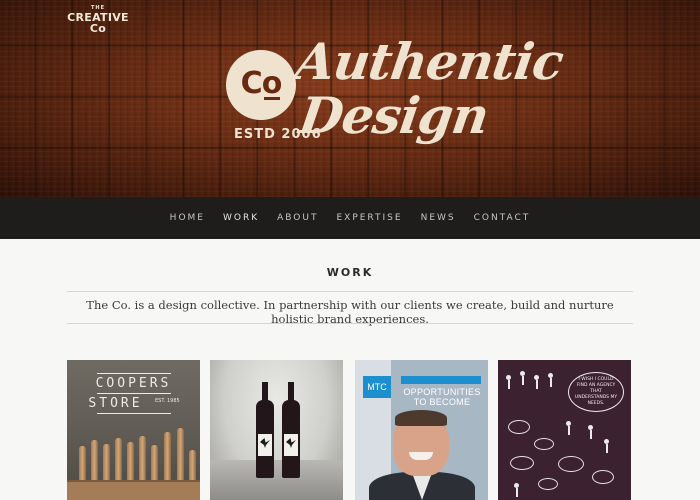 Image resolution: width=700 pixels, height=500 pixels. Describe the element at coordinates (350, 272) in the screenshot. I see `section-title: WORK` at that location.